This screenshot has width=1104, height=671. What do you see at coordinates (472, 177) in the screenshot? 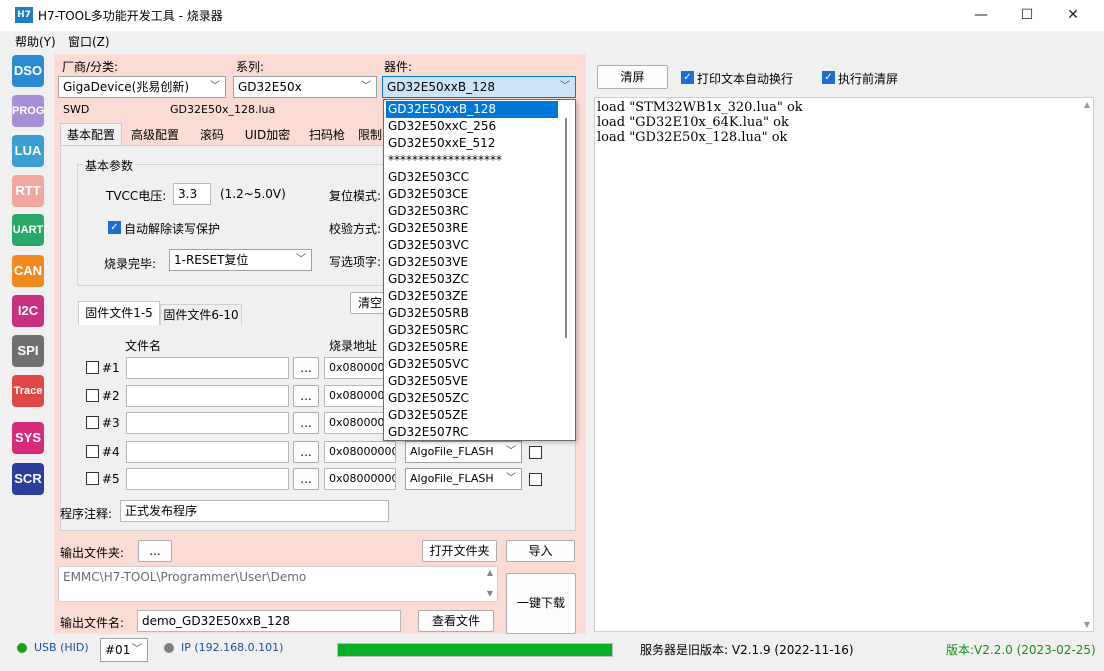
I see `dropdown-option: GD32E503CC` at bounding box center [472, 177].